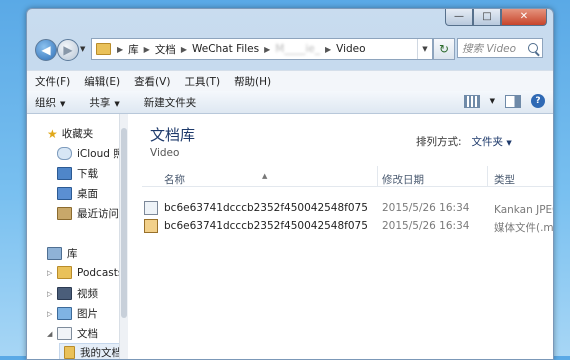 This screenshot has width=570, height=360. Describe the element at coordinates (151, 208) in the screenshot. I see `image-file-icon` at that location.